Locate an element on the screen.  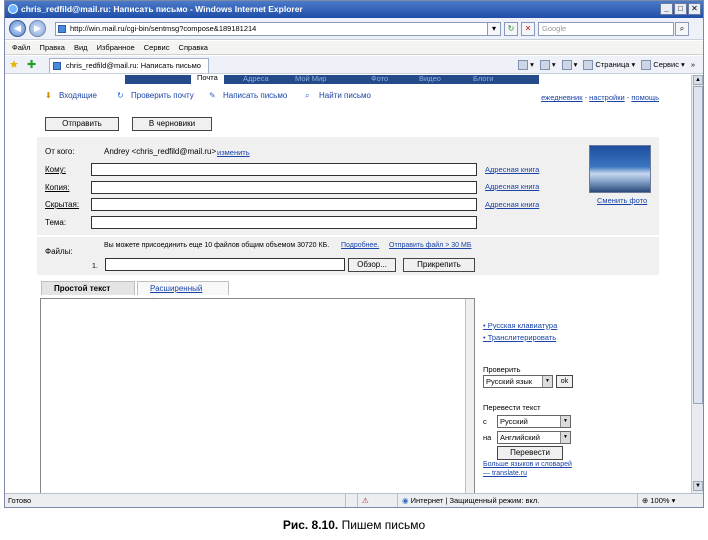
translate-button: Перевести is located at coordinates (530, 453).